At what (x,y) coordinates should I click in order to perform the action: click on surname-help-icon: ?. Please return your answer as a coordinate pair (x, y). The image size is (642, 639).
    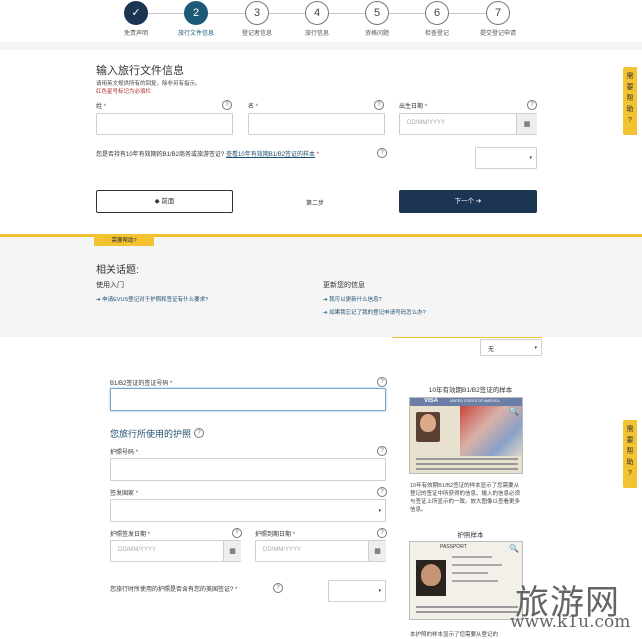
    Looking at the image, I should click on (227, 105).